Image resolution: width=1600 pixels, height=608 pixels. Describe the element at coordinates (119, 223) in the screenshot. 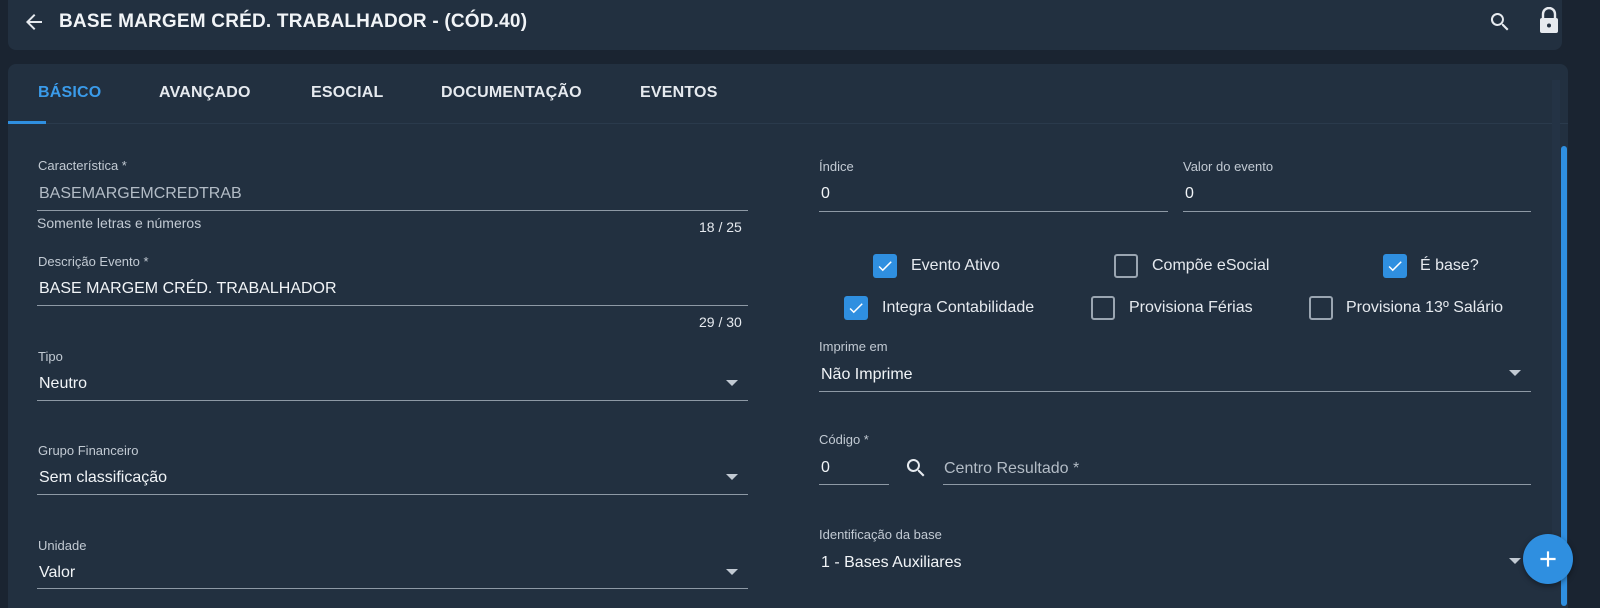

I see `caracteristica-helper: Somente letras e números` at that location.